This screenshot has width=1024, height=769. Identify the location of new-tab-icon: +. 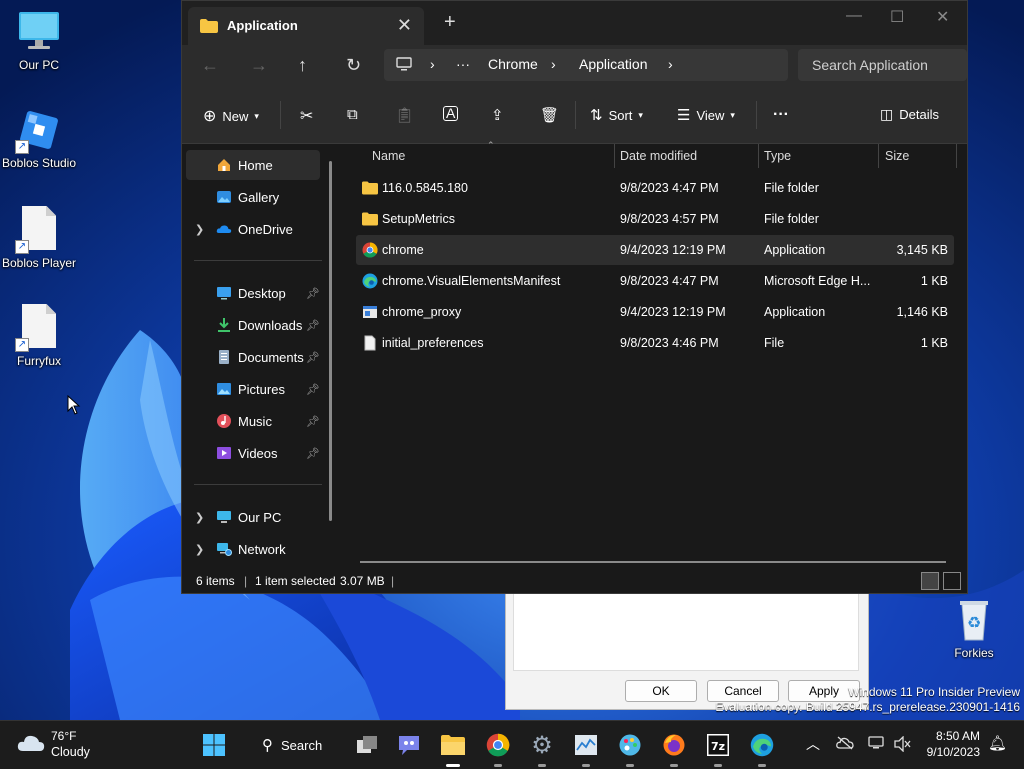
(450, 22).